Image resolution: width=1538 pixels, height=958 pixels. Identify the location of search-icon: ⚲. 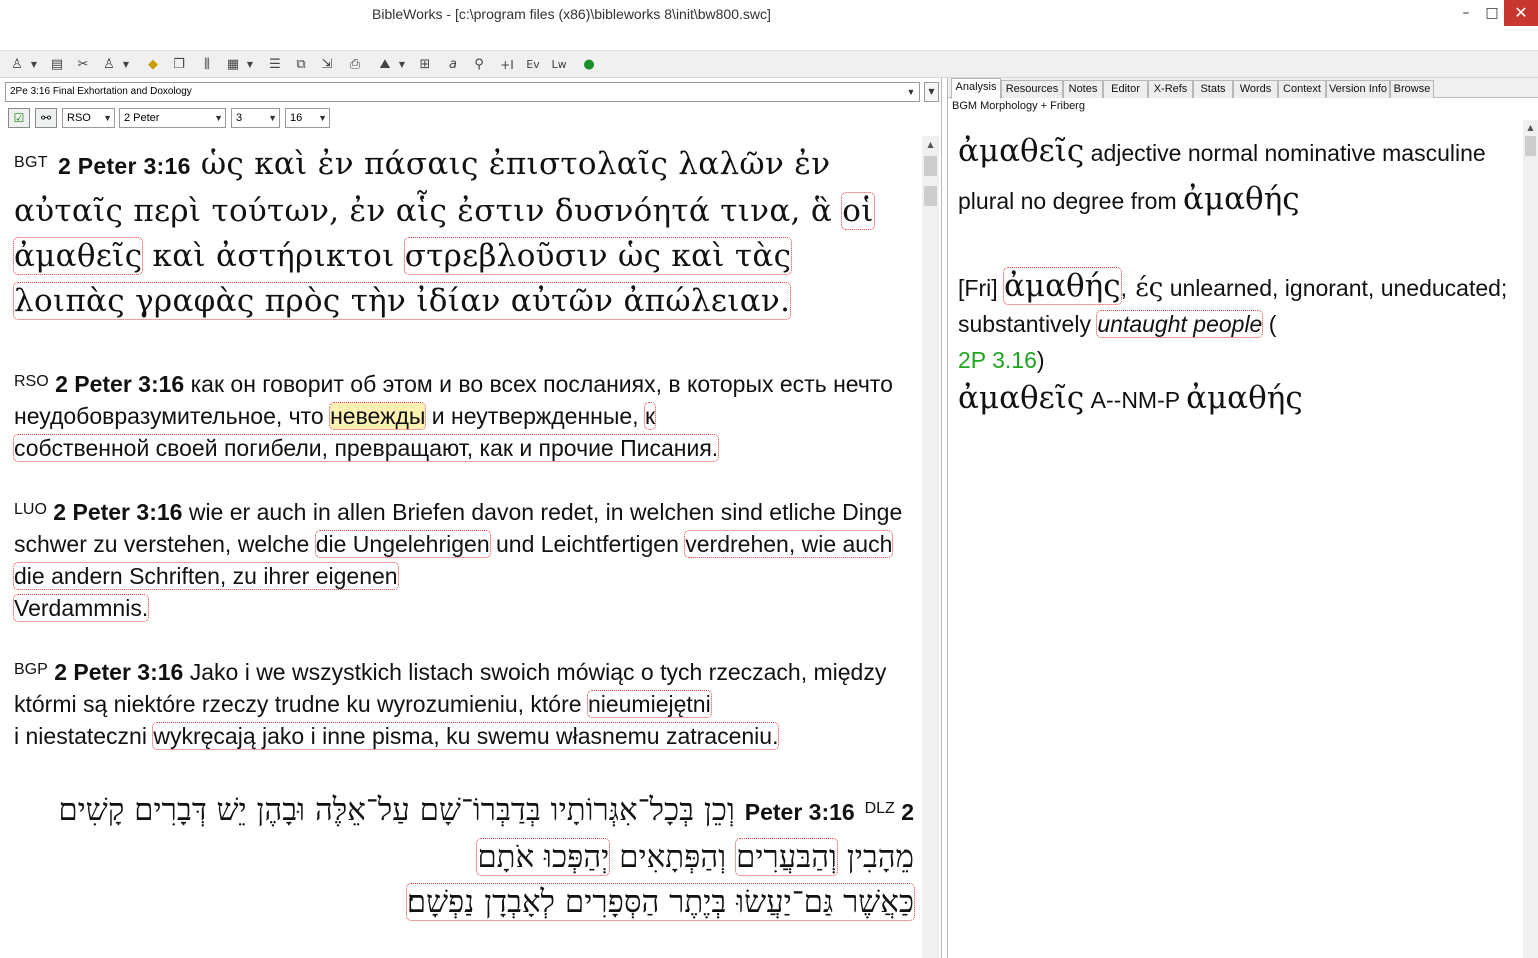
(479, 65).